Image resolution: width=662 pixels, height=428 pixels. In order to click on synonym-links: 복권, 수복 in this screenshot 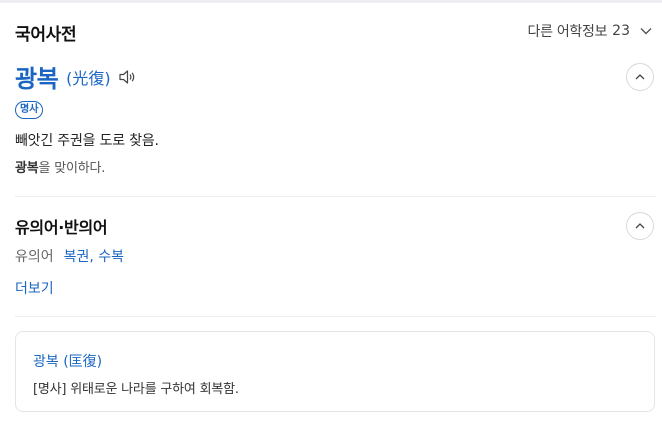, I will do `click(94, 256)`.